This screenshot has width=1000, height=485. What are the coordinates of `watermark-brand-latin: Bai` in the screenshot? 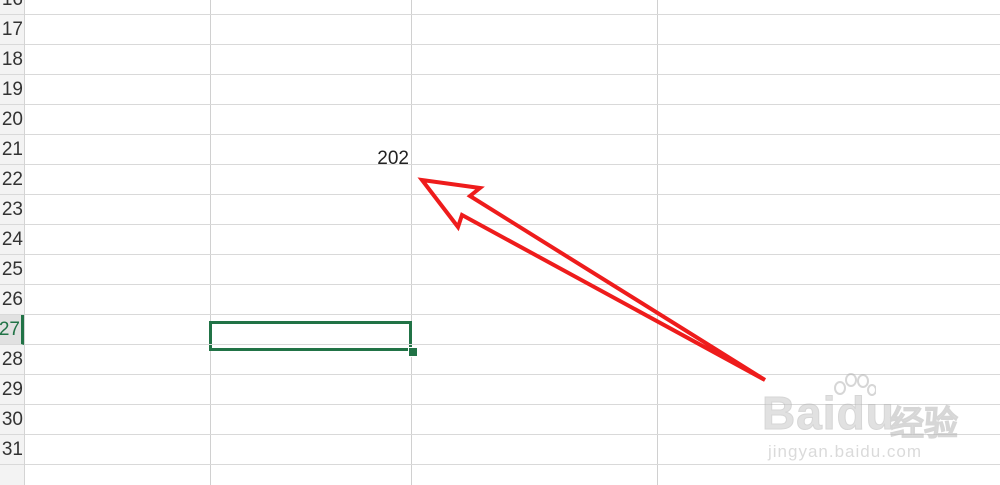 It's located at (799, 413).